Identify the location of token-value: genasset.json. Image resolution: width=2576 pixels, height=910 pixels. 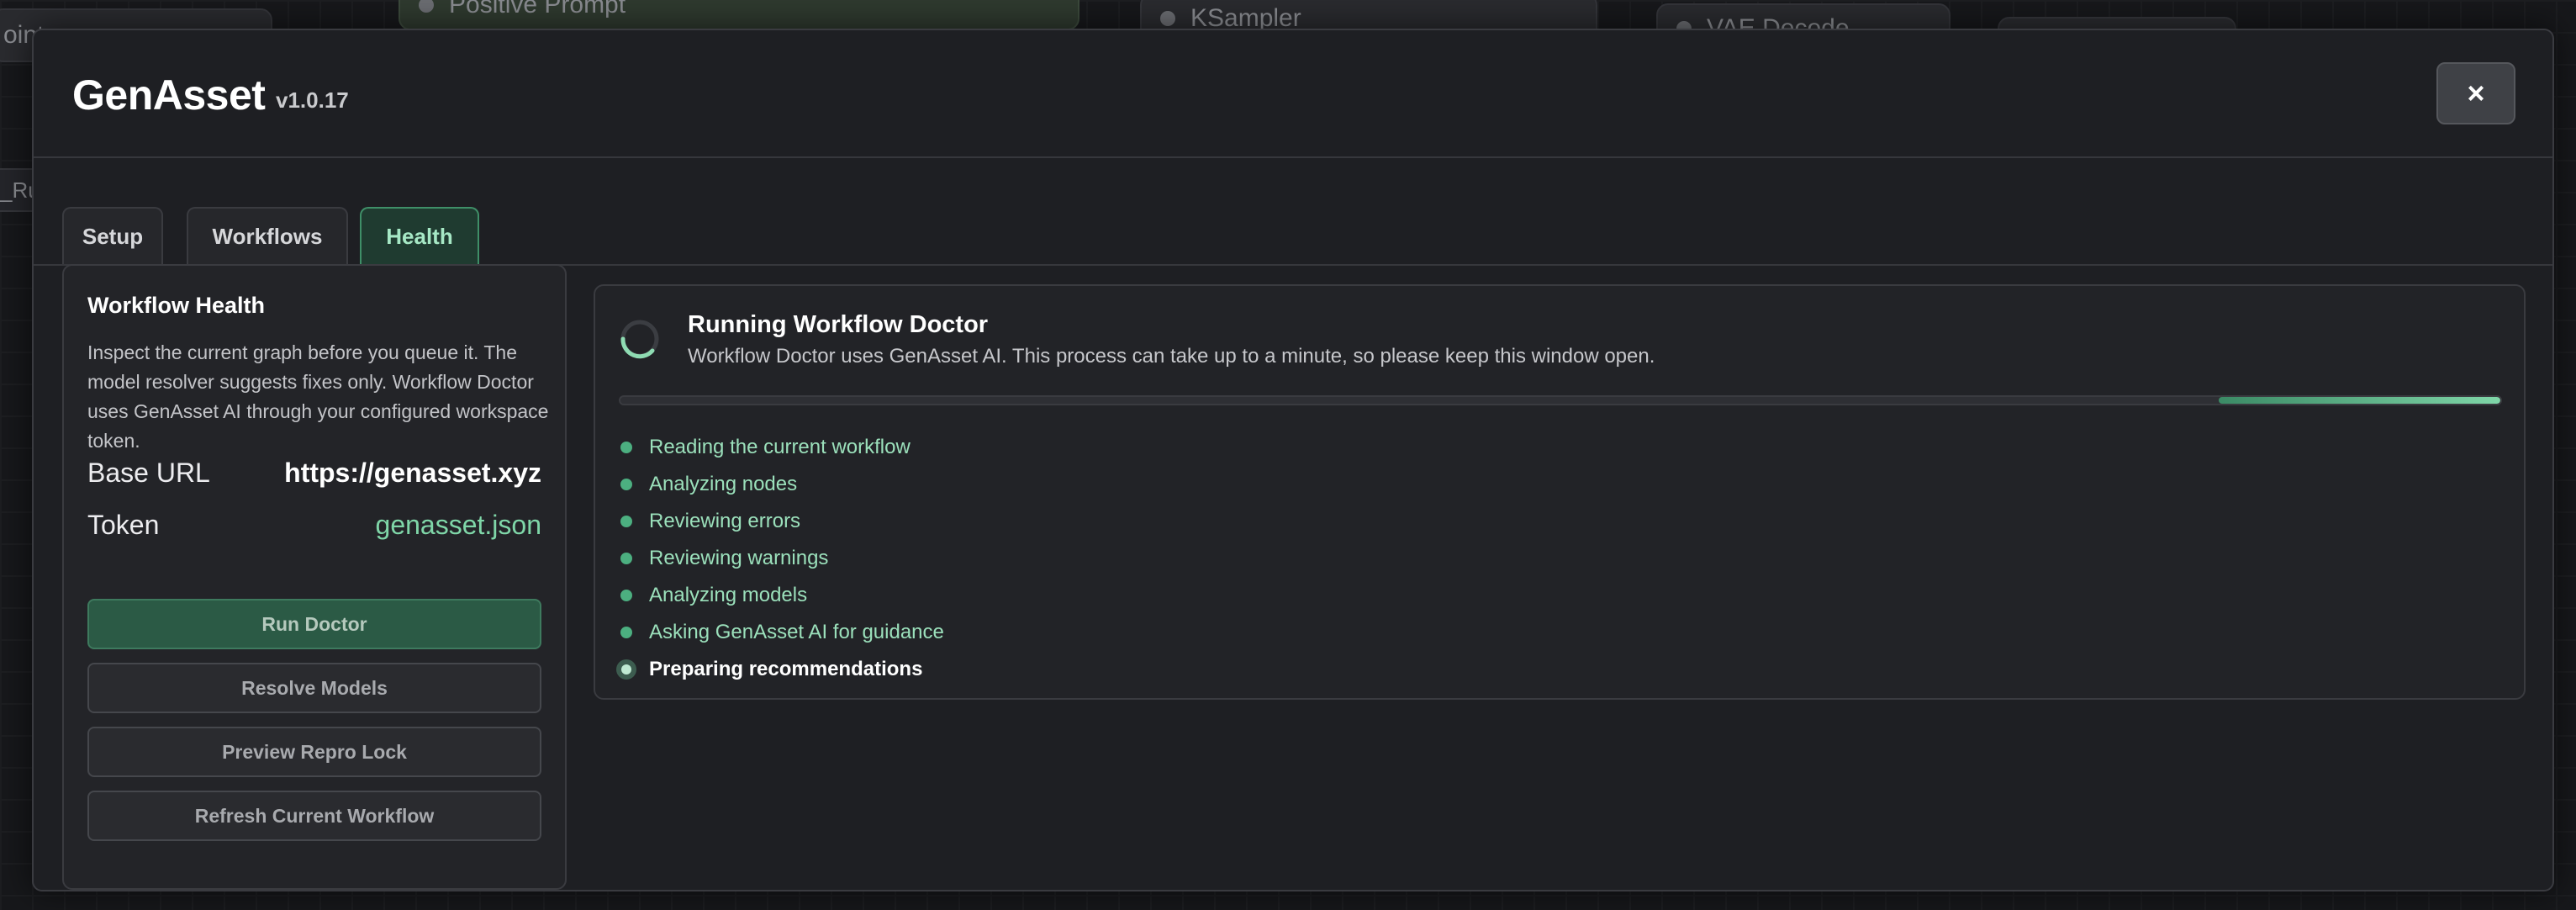
(459, 525).